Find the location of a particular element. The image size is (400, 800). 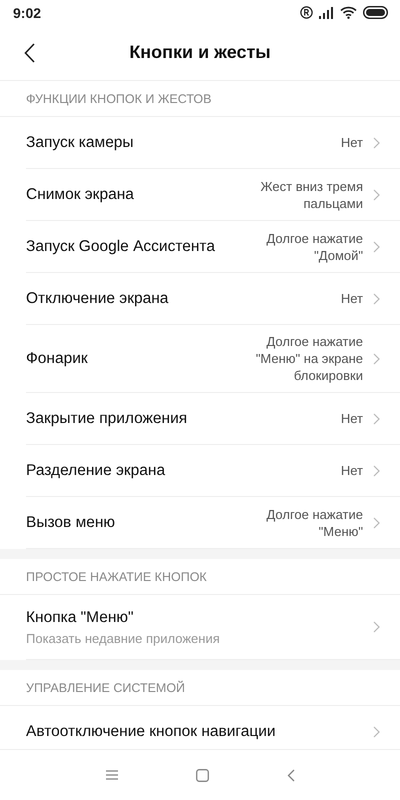

row-title: Закрытие приложения is located at coordinates (107, 418).